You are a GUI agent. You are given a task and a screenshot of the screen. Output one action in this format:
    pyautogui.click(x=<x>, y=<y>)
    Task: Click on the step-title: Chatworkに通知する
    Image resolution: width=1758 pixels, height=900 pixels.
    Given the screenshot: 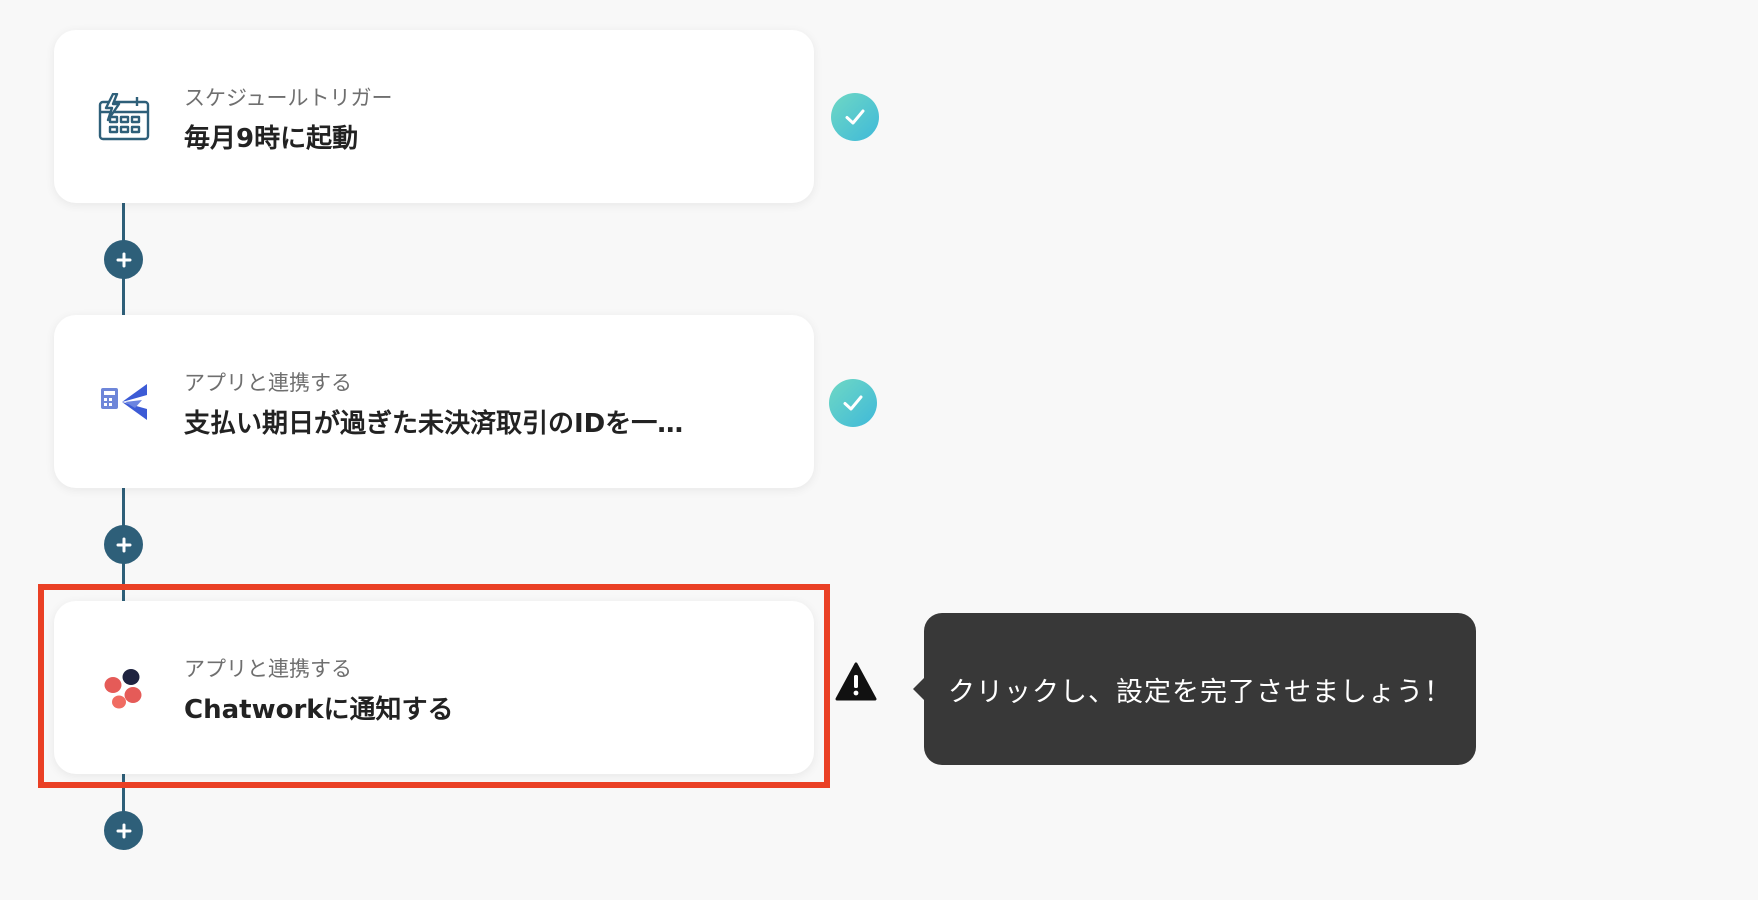 What is the action you would take?
    pyautogui.click(x=319, y=710)
    